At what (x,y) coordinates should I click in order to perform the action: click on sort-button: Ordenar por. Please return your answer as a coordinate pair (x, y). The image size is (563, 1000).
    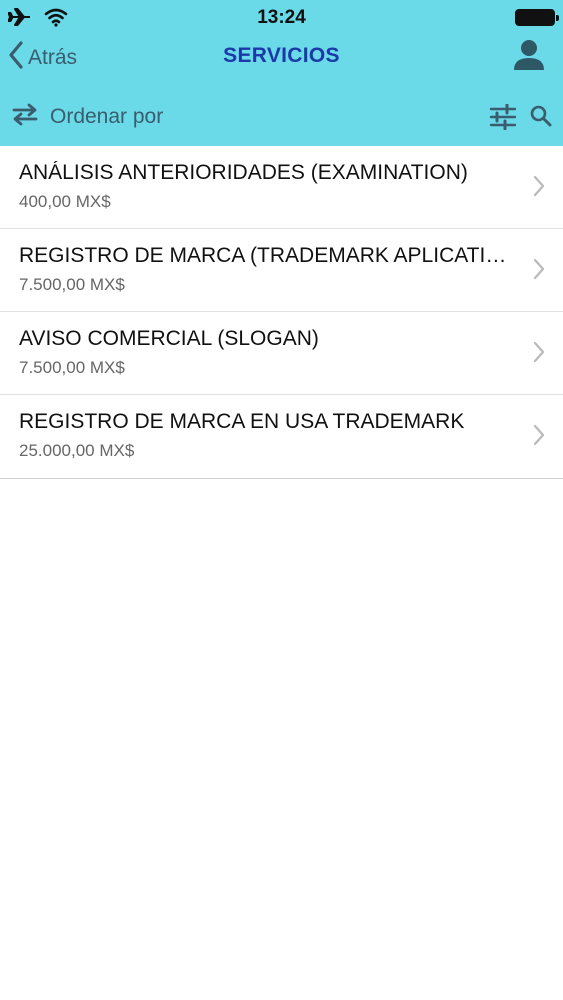
    Looking at the image, I should click on (86, 116).